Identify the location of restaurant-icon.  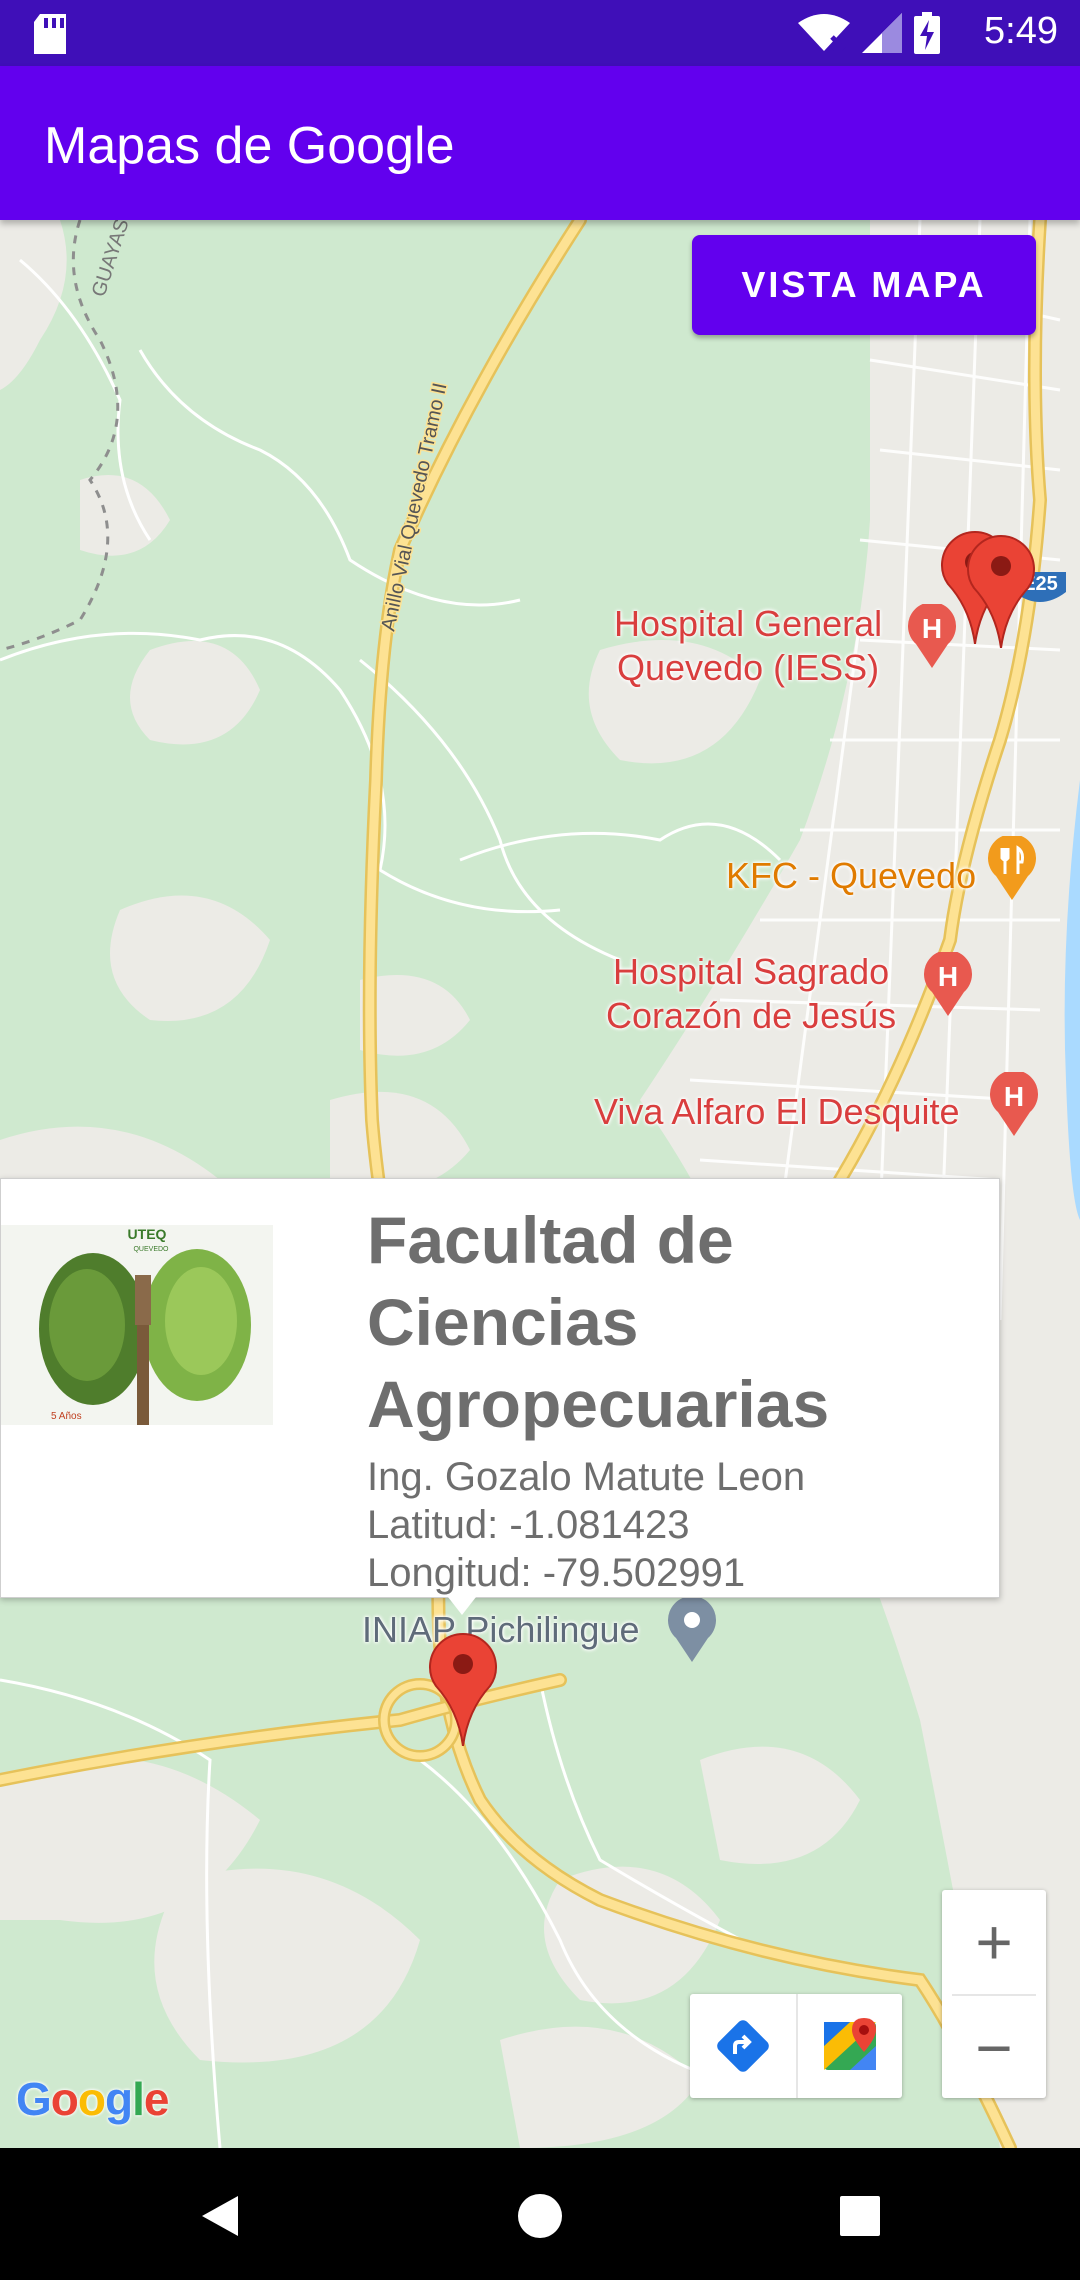
(1012, 868).